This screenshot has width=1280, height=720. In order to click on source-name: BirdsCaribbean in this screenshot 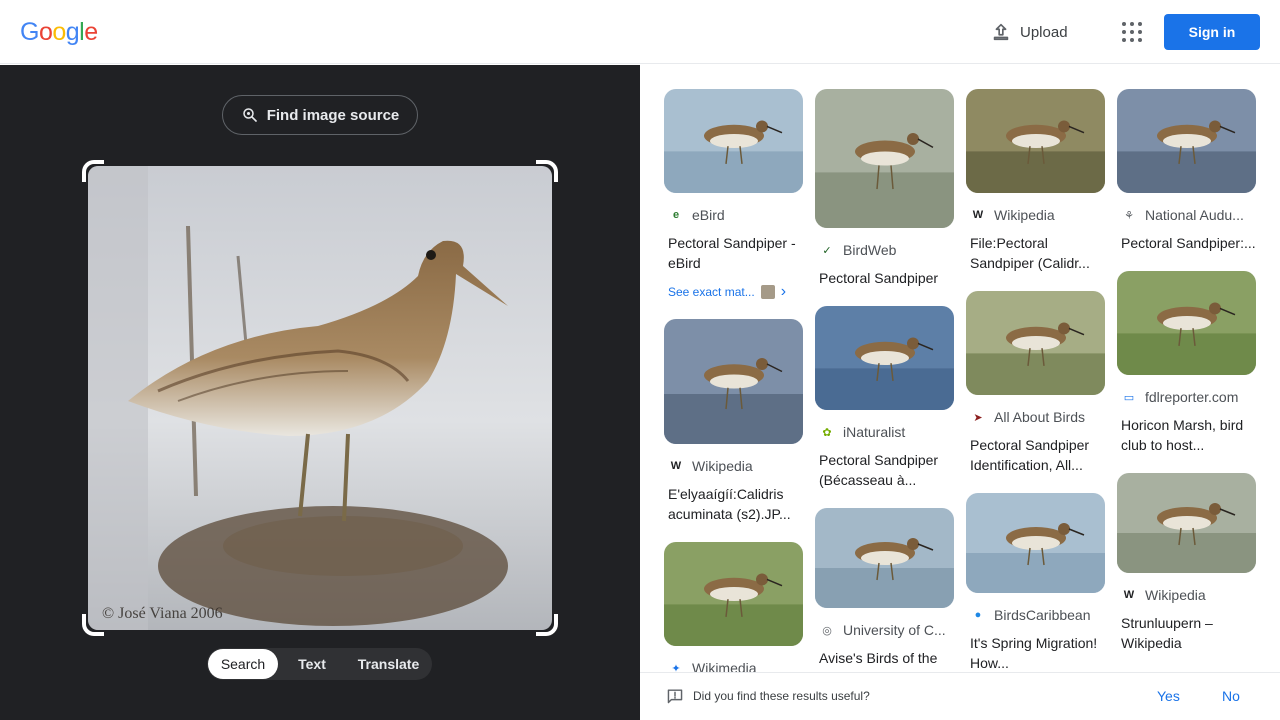, I will do `click(1042, 615)`.